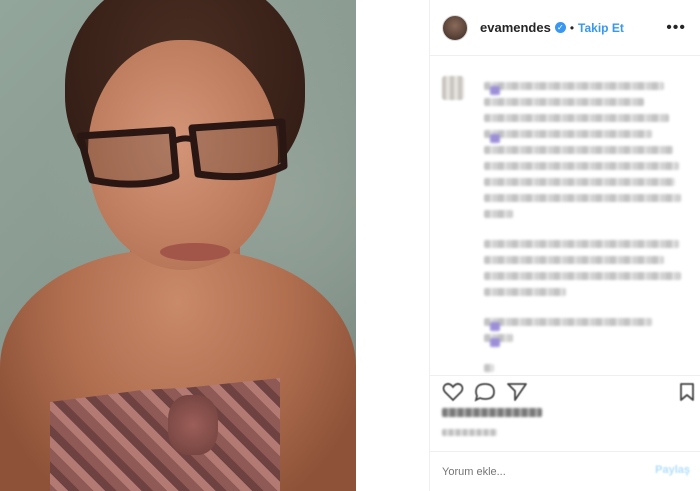 The height and width of the screenshot is (491, 700). I want to click on share-icon, so click(517, 392).